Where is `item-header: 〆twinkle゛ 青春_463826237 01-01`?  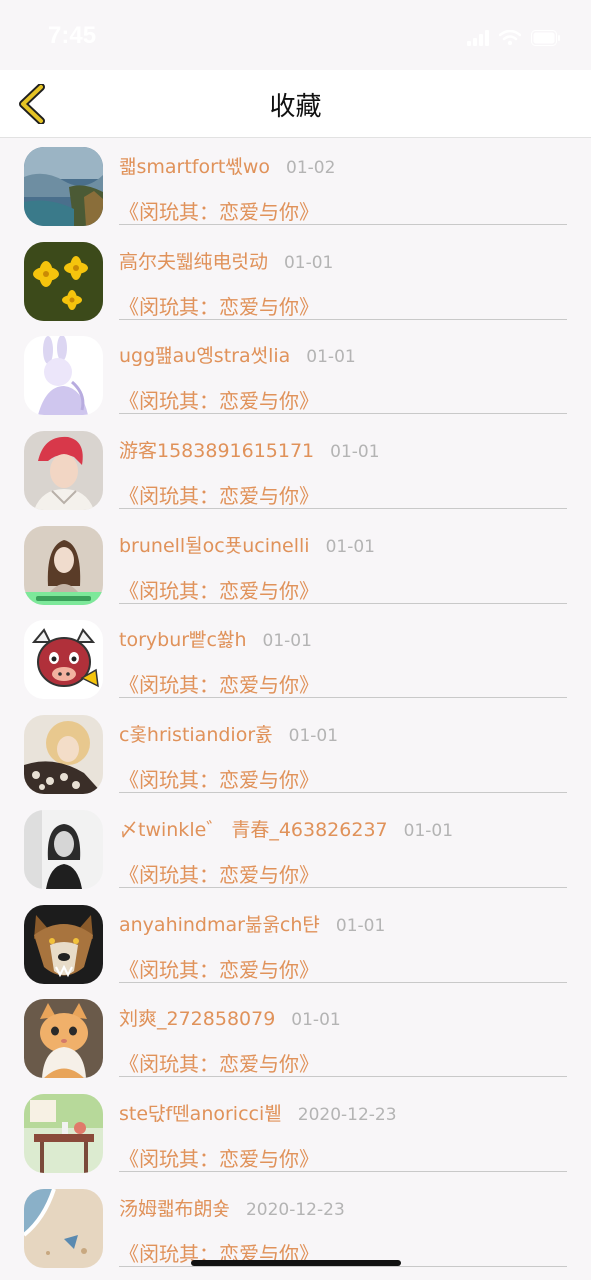
item-header: 〆twinkle゛ 青春_463826237 01-01 is located at coordinates (343, 828).